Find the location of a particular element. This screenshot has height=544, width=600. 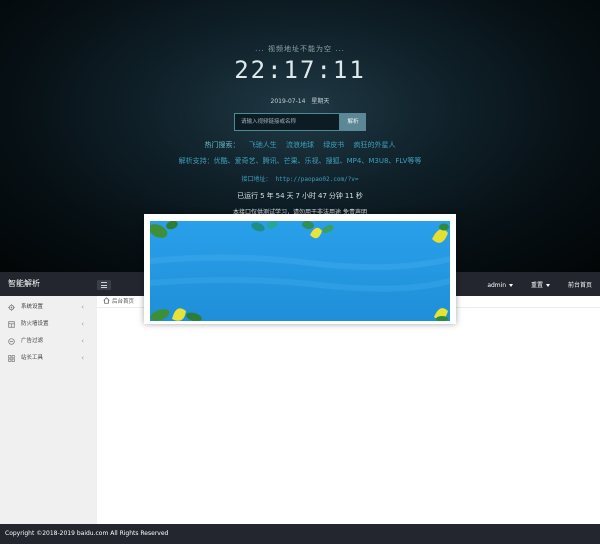

hot-keyword-link: 飞驰人生 is located at coordinates (263, 145).